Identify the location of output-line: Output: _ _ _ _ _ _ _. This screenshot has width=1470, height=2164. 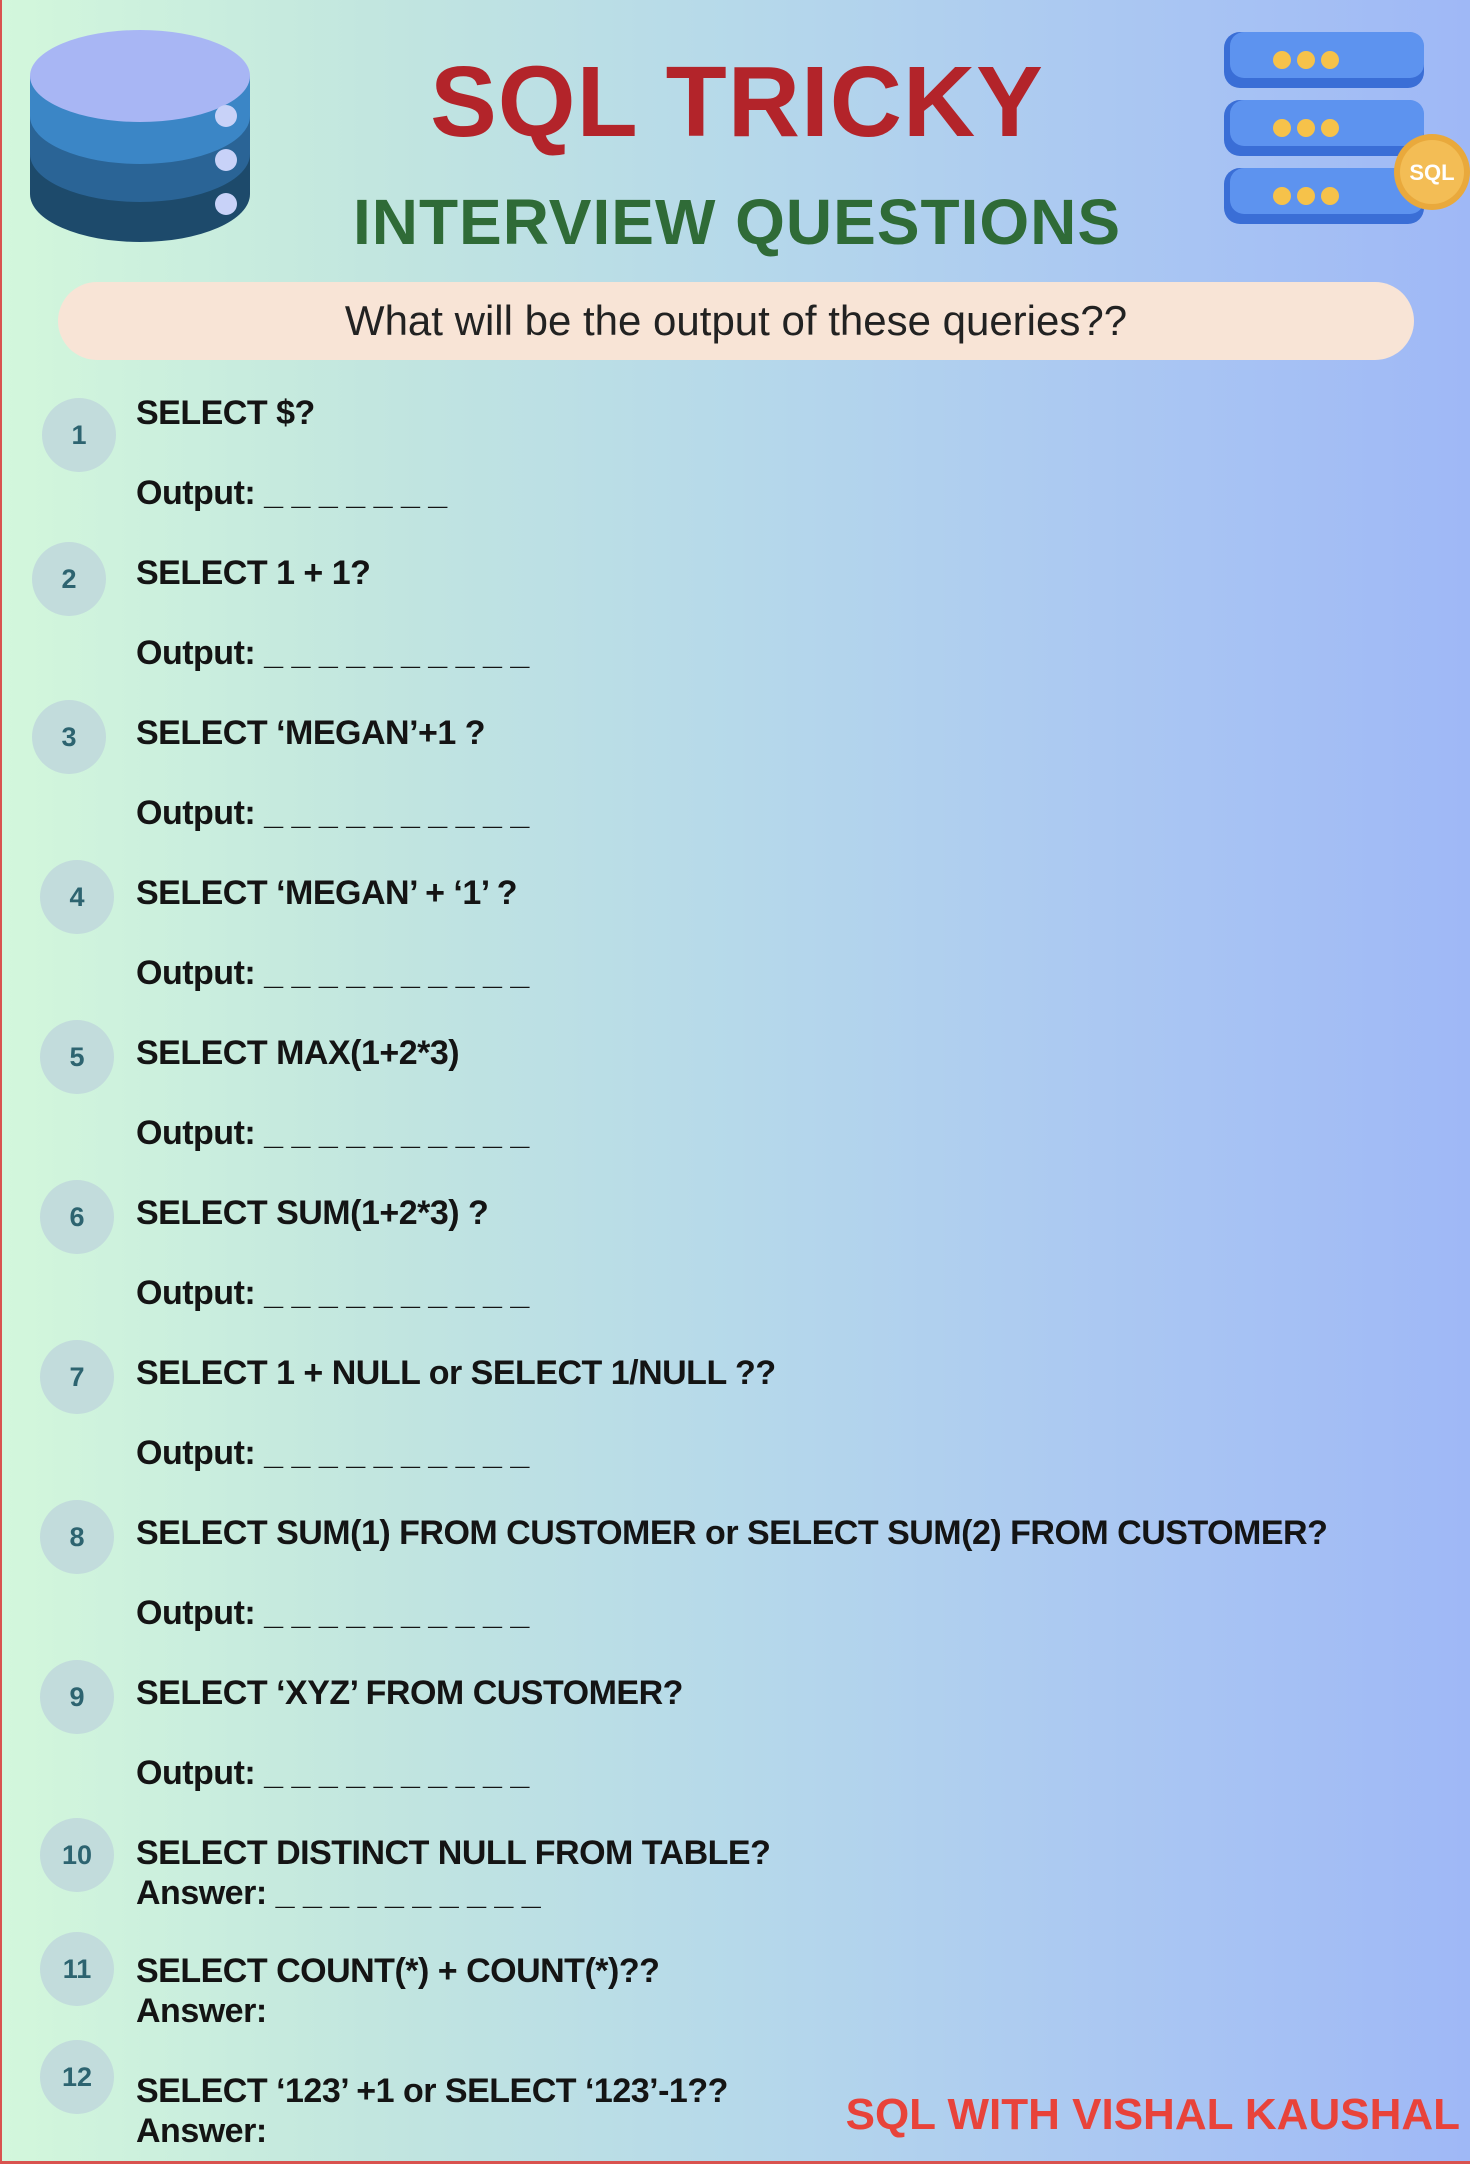
(291, 493).